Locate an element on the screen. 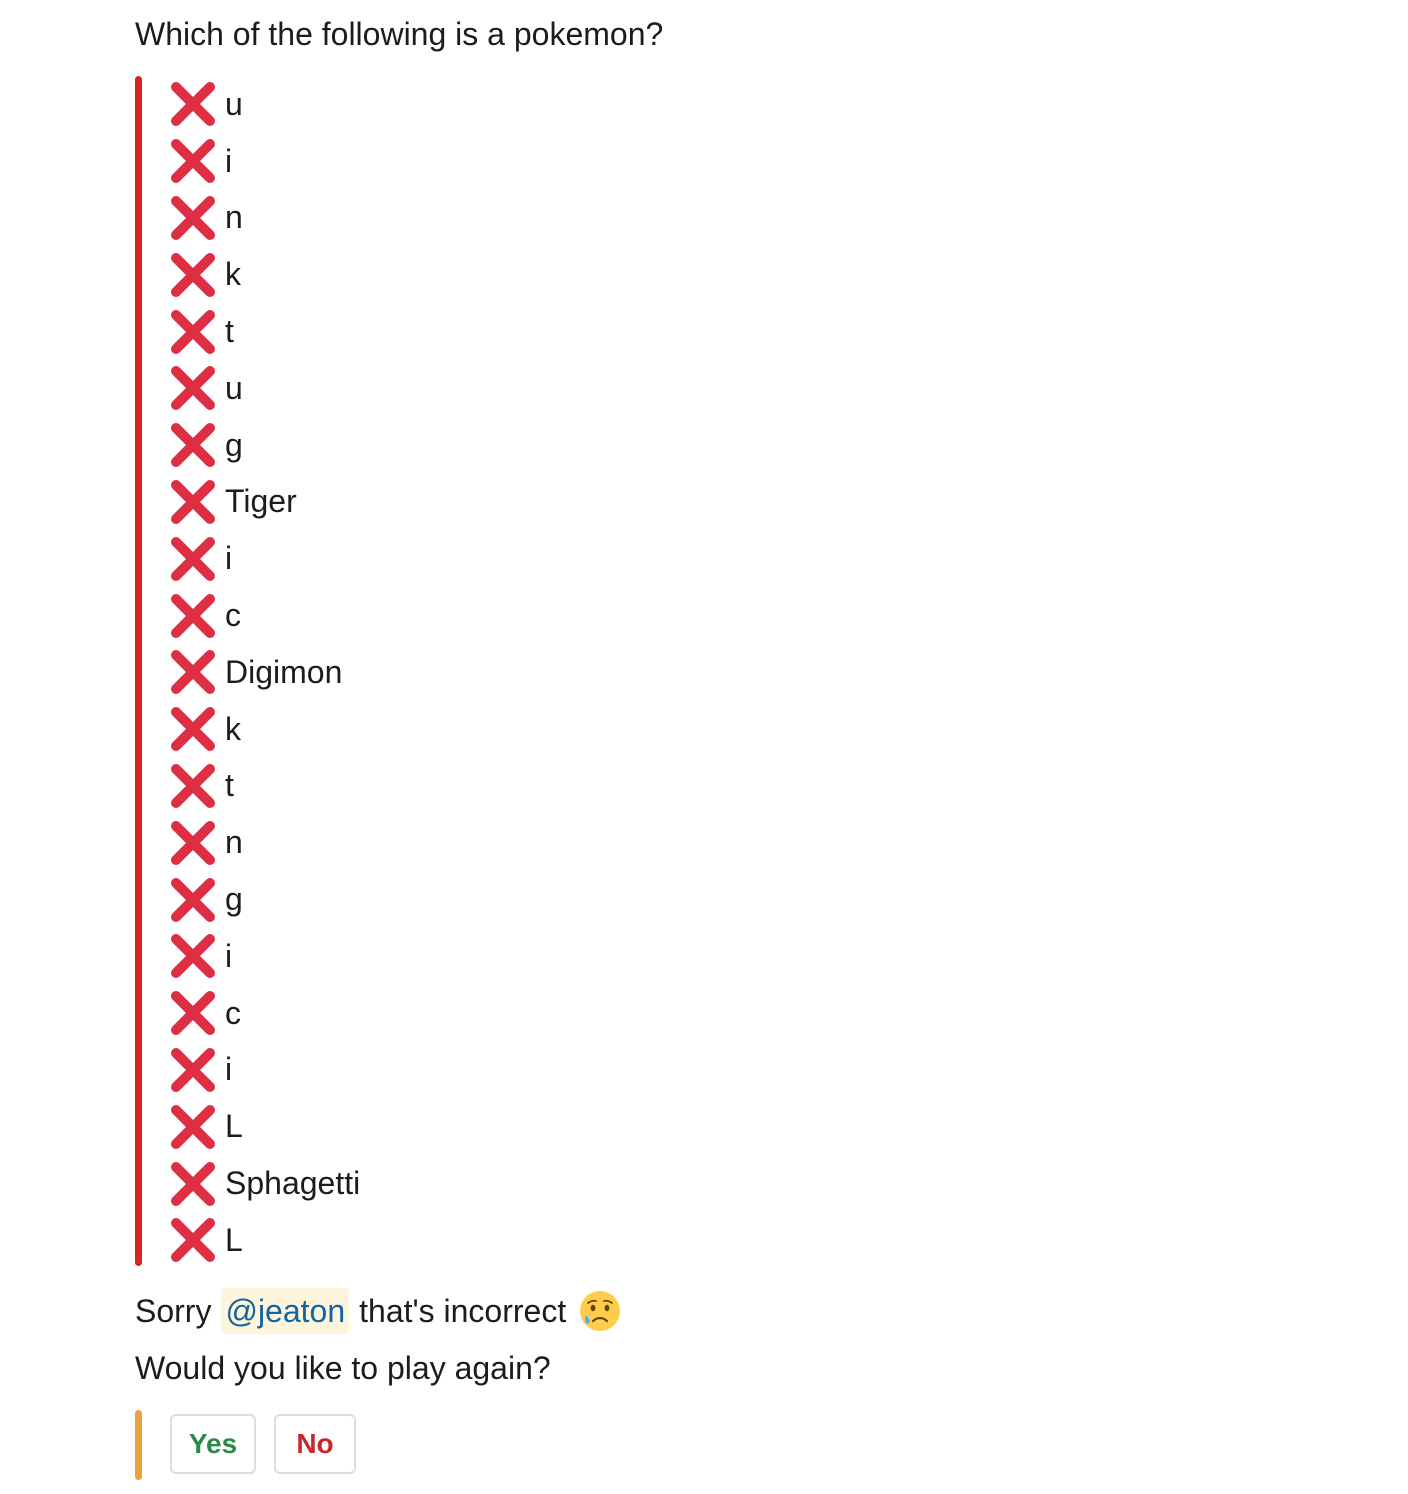 This screenshot has height=1494, width=1408. result-message: Sorry @jeaton that's incorrect is located at coordinates (378, 1311).